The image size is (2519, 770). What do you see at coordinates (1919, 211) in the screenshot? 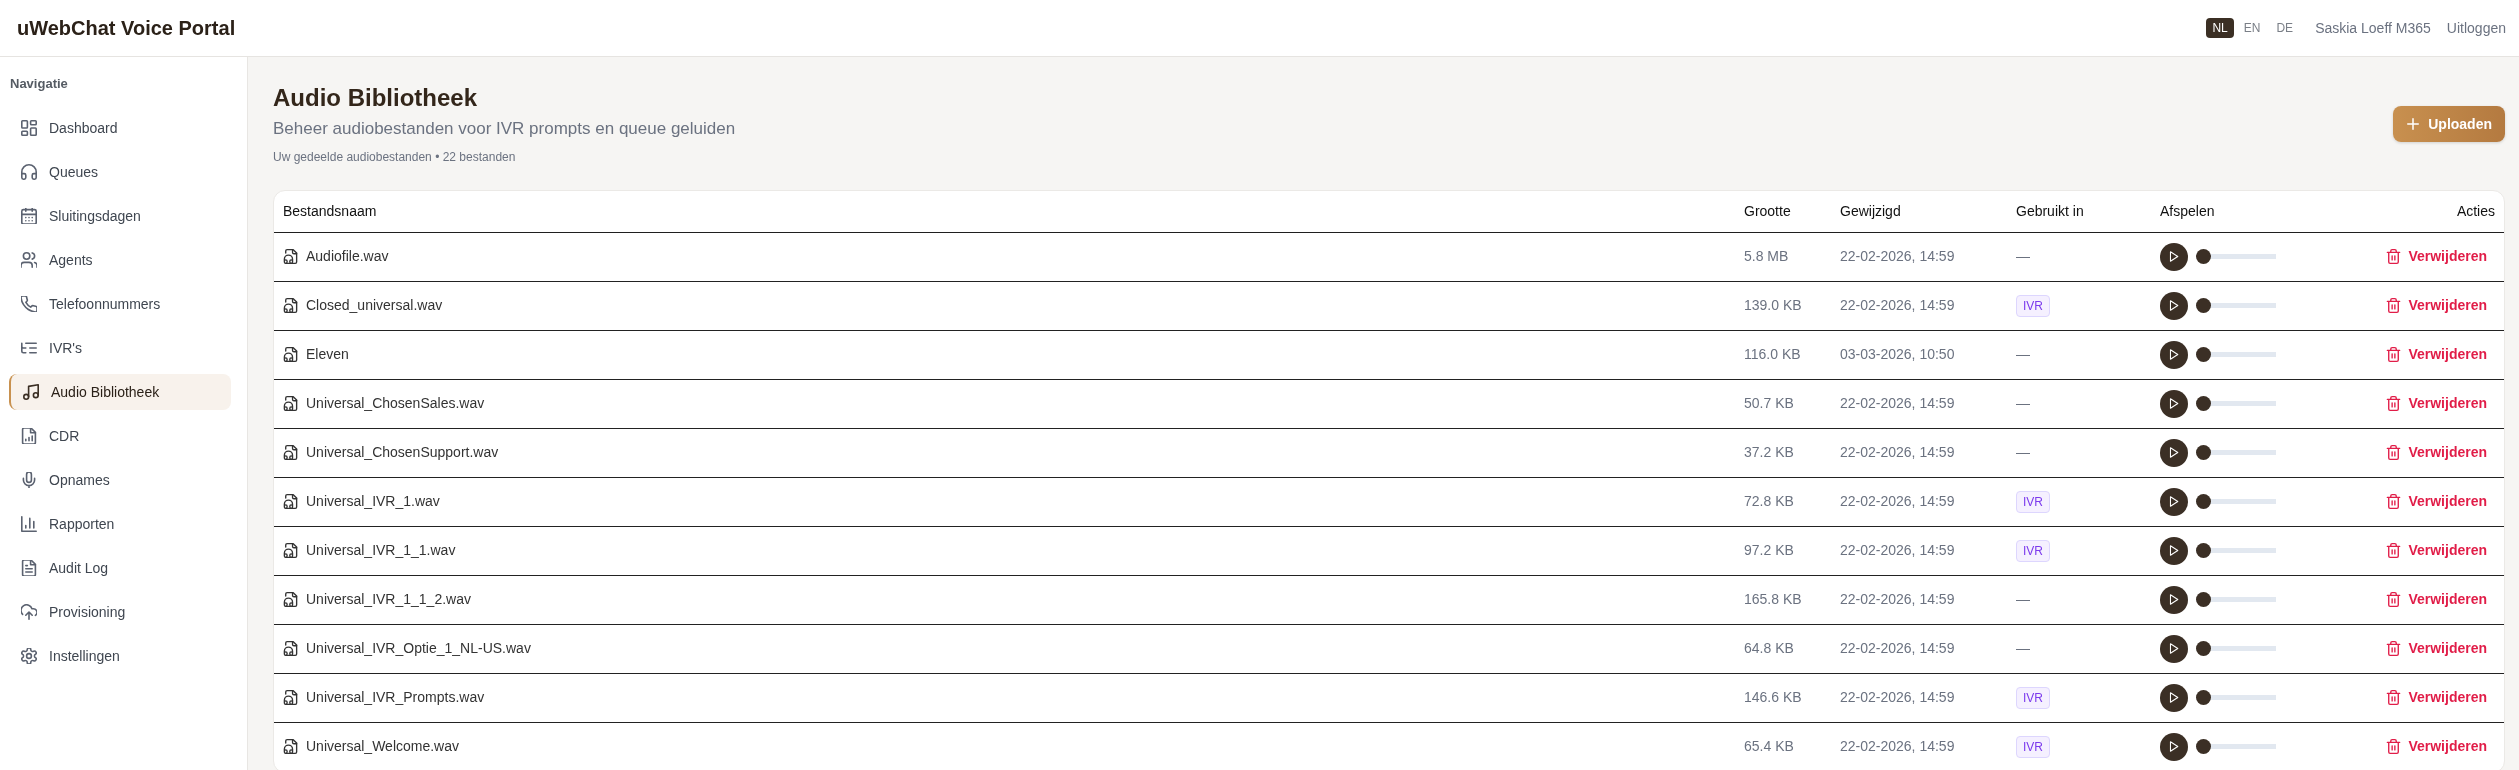
I see `column-header: Gewijzigd` at bounding box center [1919, 211].